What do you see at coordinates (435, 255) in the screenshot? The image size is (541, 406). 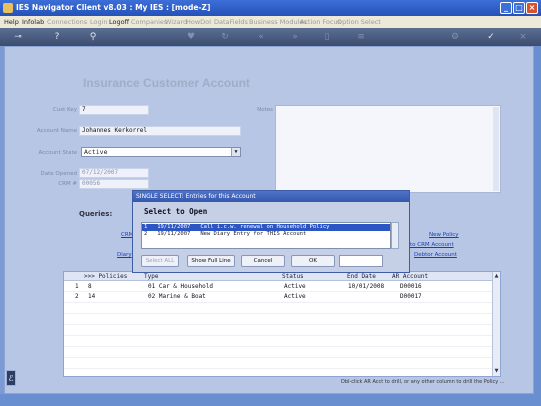 I see `debtor-account-link: Debtor Account` at bounding box center [435, 255].